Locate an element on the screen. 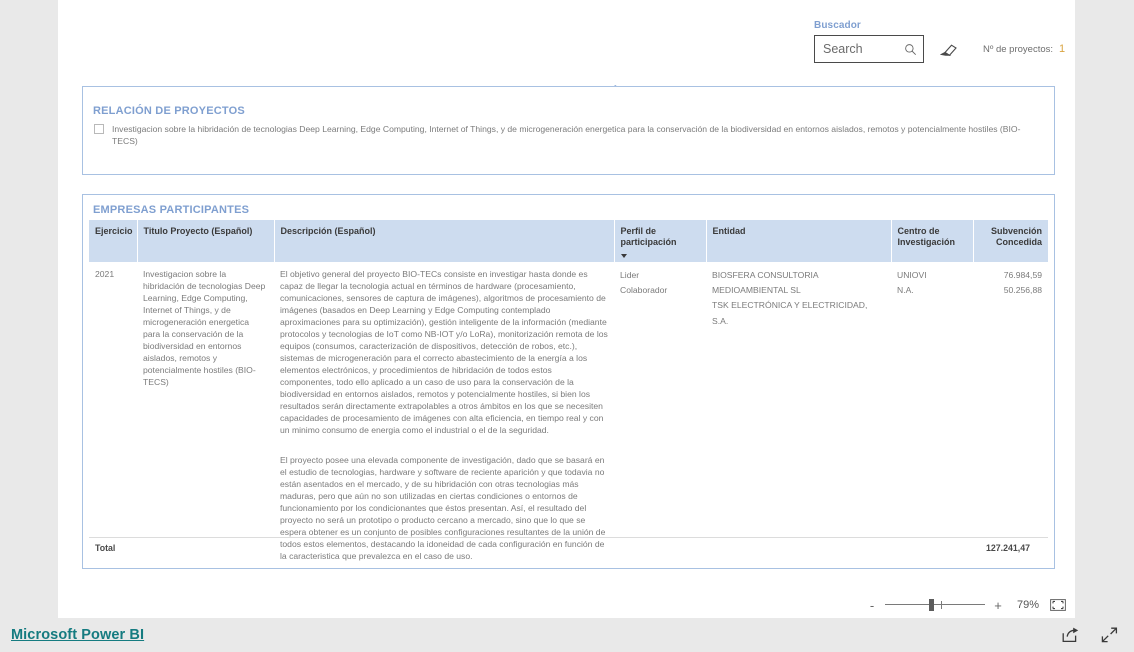  clear-filters-button is located at coordinates (948, 49).